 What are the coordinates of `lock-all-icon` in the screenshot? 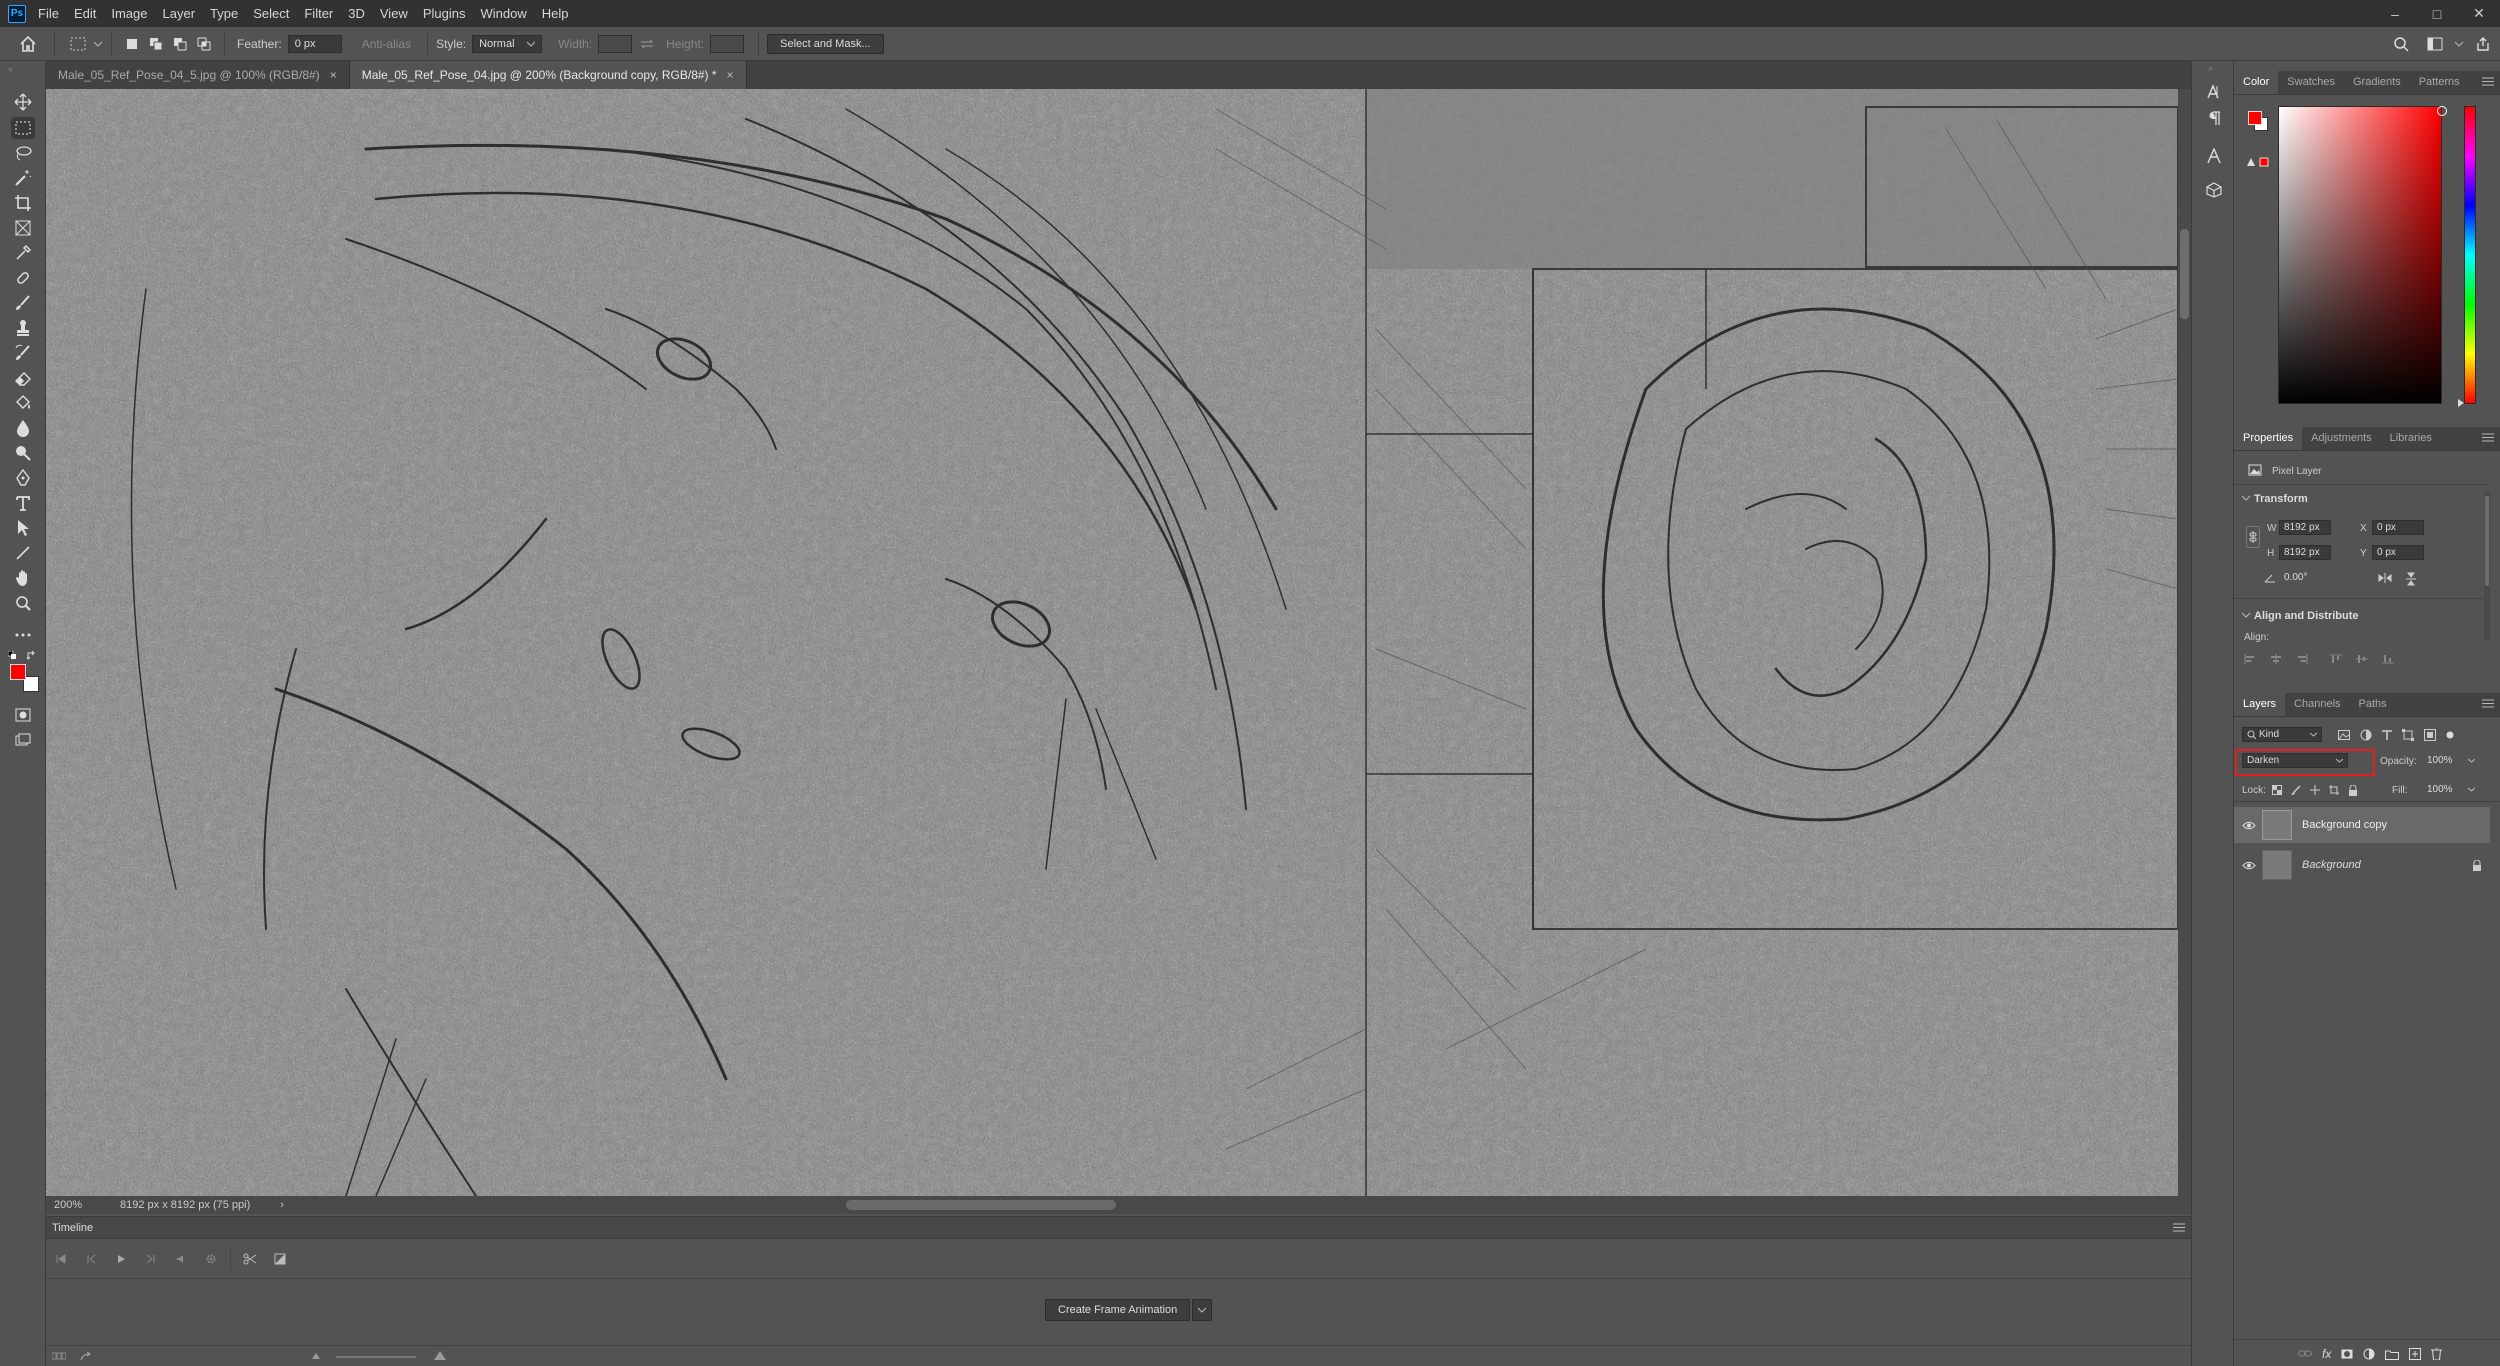 It's located at (2353, 790).